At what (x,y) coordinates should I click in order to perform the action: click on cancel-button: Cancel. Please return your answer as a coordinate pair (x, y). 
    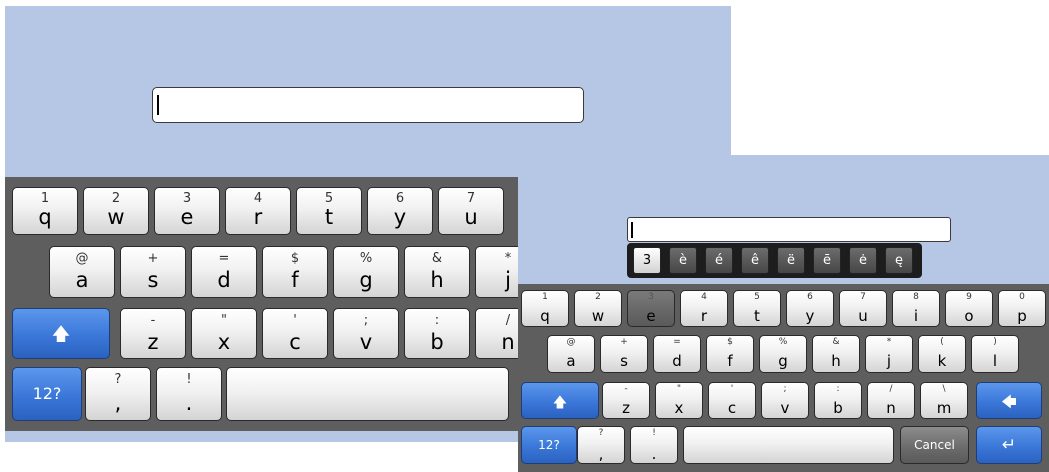
    Looking at the image, I should click on (934, 445).